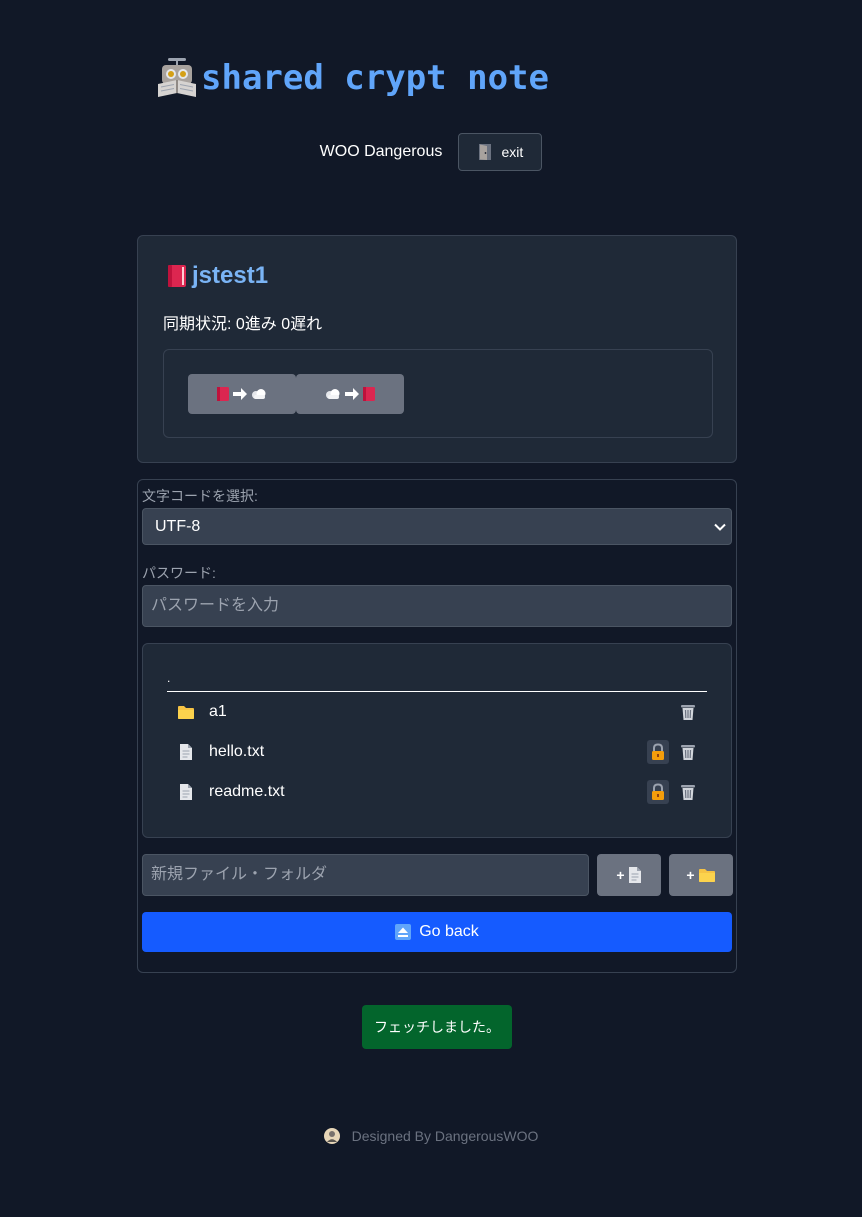 The image size is (862, 1217). Describe the element at coordinates (445, 1136) in the screenshot. I see `footer-text: Designed By DangerousWOO` at that location.